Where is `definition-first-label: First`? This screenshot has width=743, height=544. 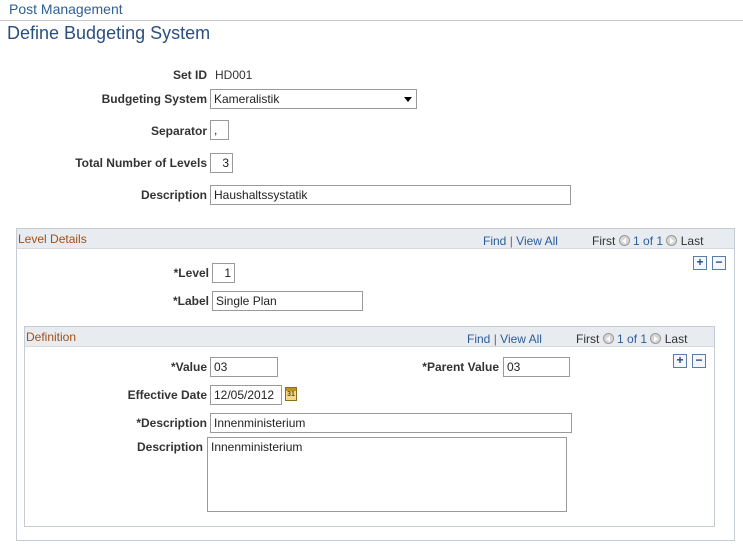
definition-first-label: First is located at coordinates (588, 339).